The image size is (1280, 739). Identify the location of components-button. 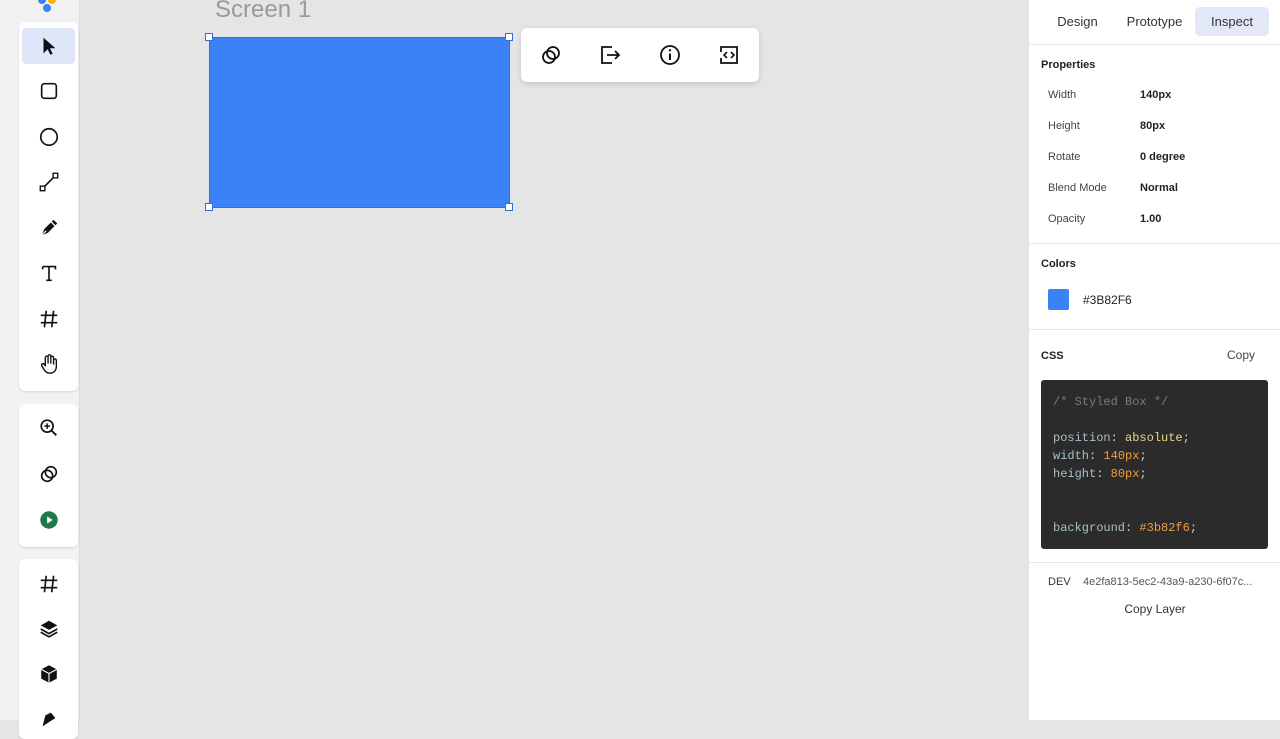
(48, 674).